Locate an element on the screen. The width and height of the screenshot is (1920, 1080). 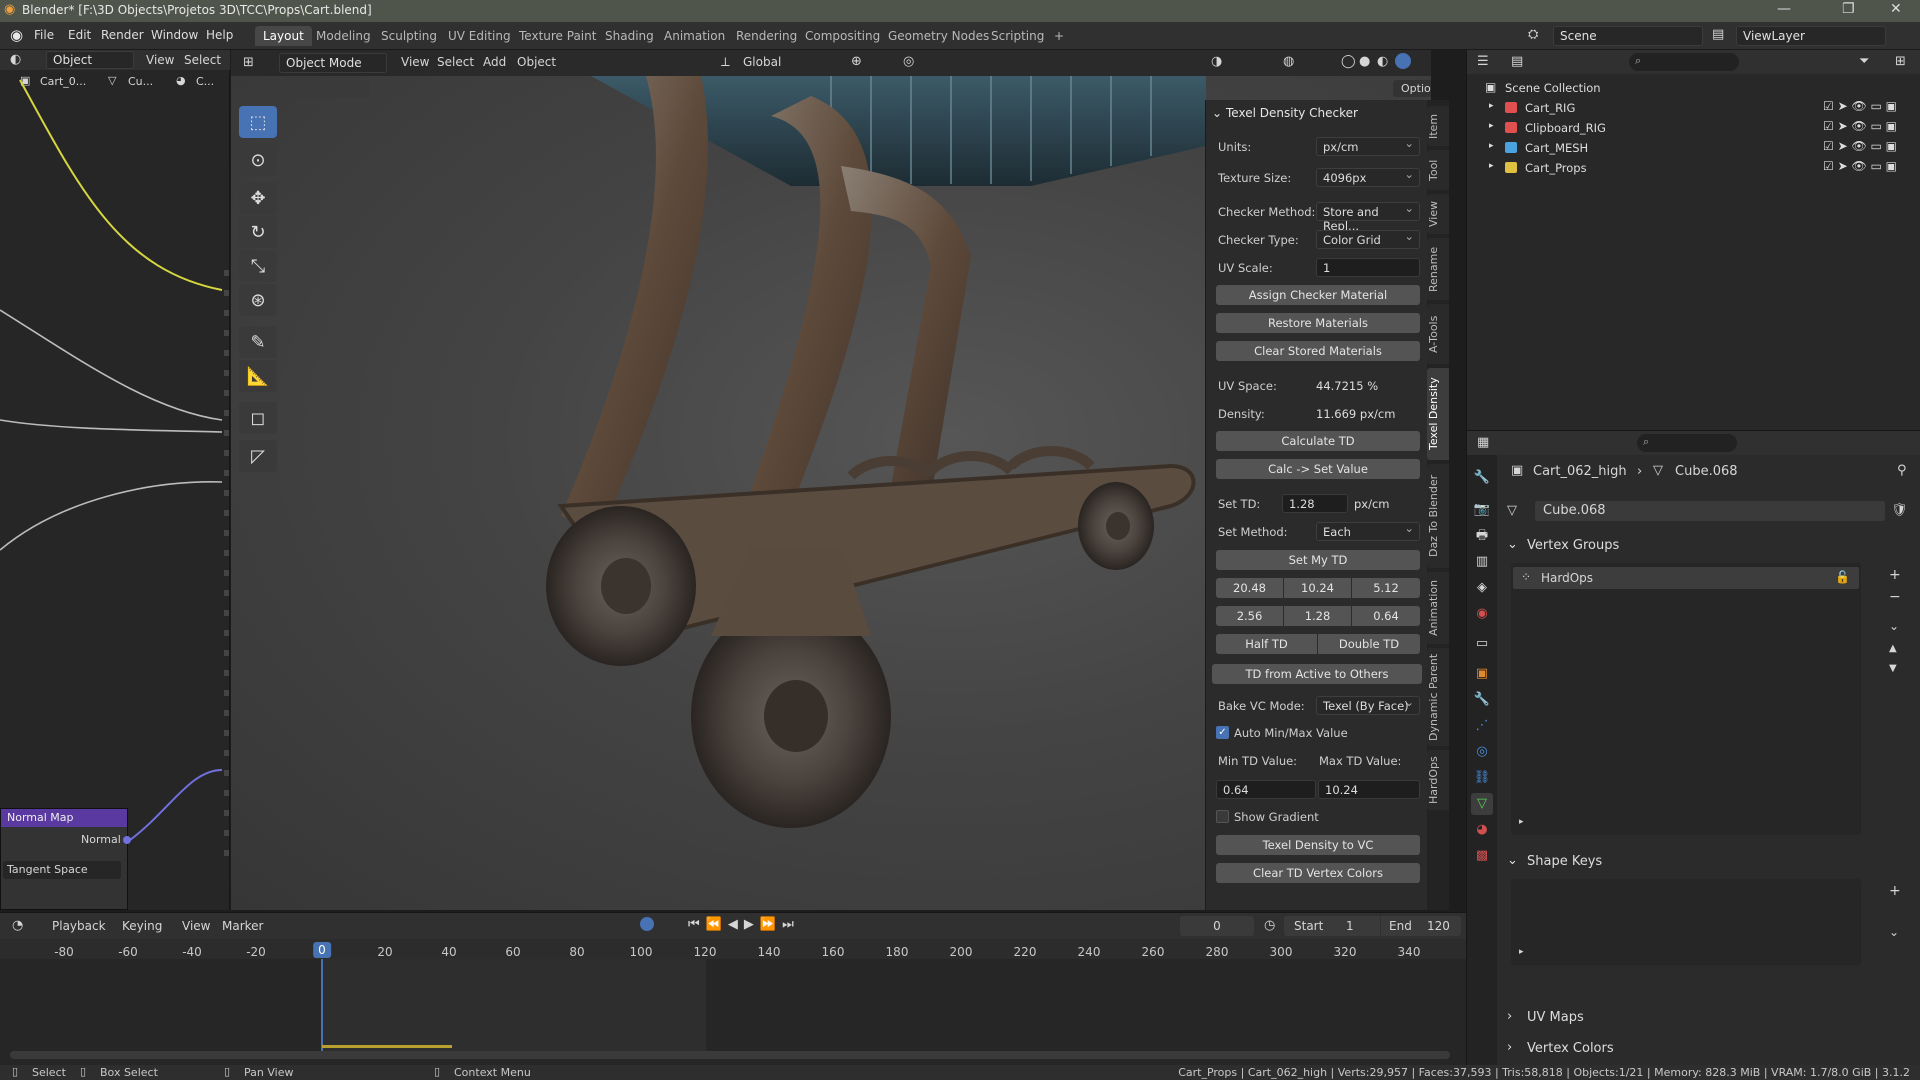
list-options-icon: ▸ is located at coordinates (1521, 952).